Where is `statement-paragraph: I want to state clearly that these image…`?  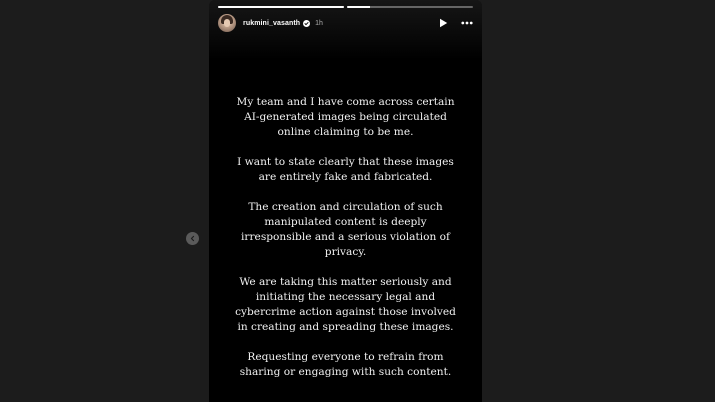 statement-paragraph: I want to state clearly that these image… is located at coordinates (345, 169).